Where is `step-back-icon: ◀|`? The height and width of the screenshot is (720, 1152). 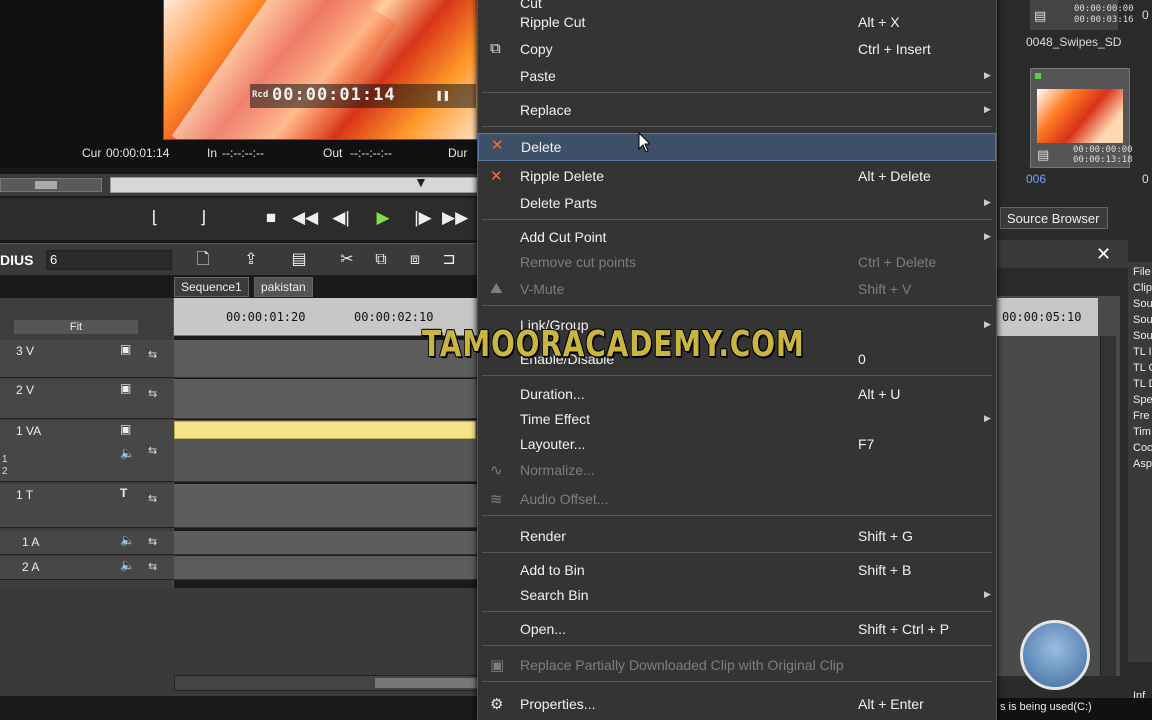
step-back-icon: ◀| is located at coordinates (341, 218).